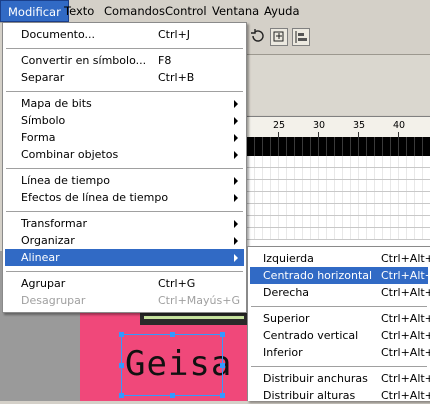  I want to click on menu-item-documento: Documento... Ctrl+J, so click(124, 34).